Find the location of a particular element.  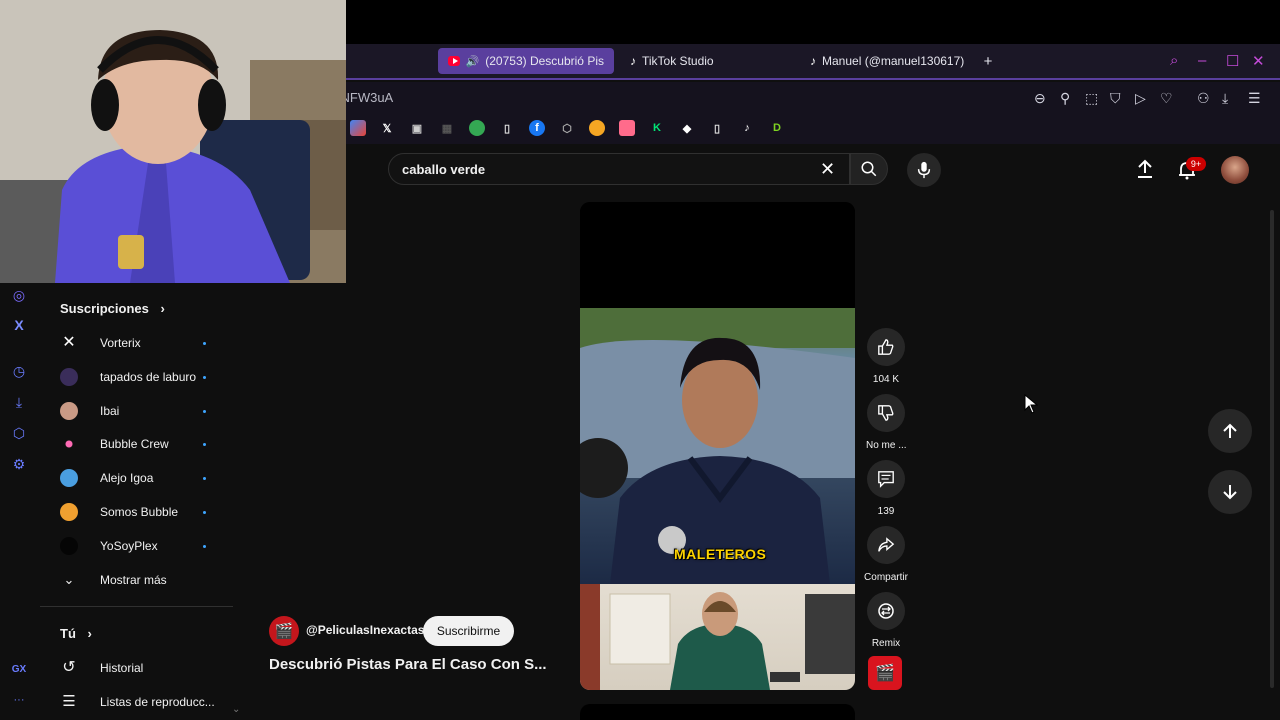

like-button is located at coordinates (886, 347).